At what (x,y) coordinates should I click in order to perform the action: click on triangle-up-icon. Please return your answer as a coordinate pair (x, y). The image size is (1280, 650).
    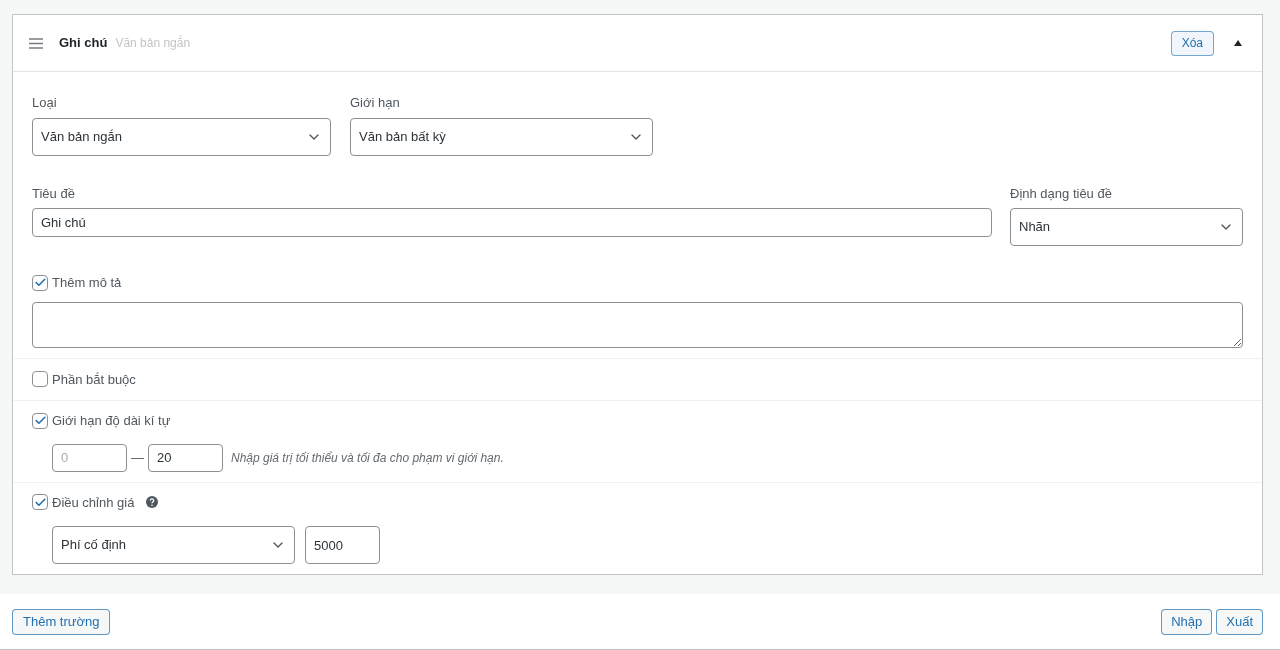
    Looking at the image, I should click on (1238, 43).